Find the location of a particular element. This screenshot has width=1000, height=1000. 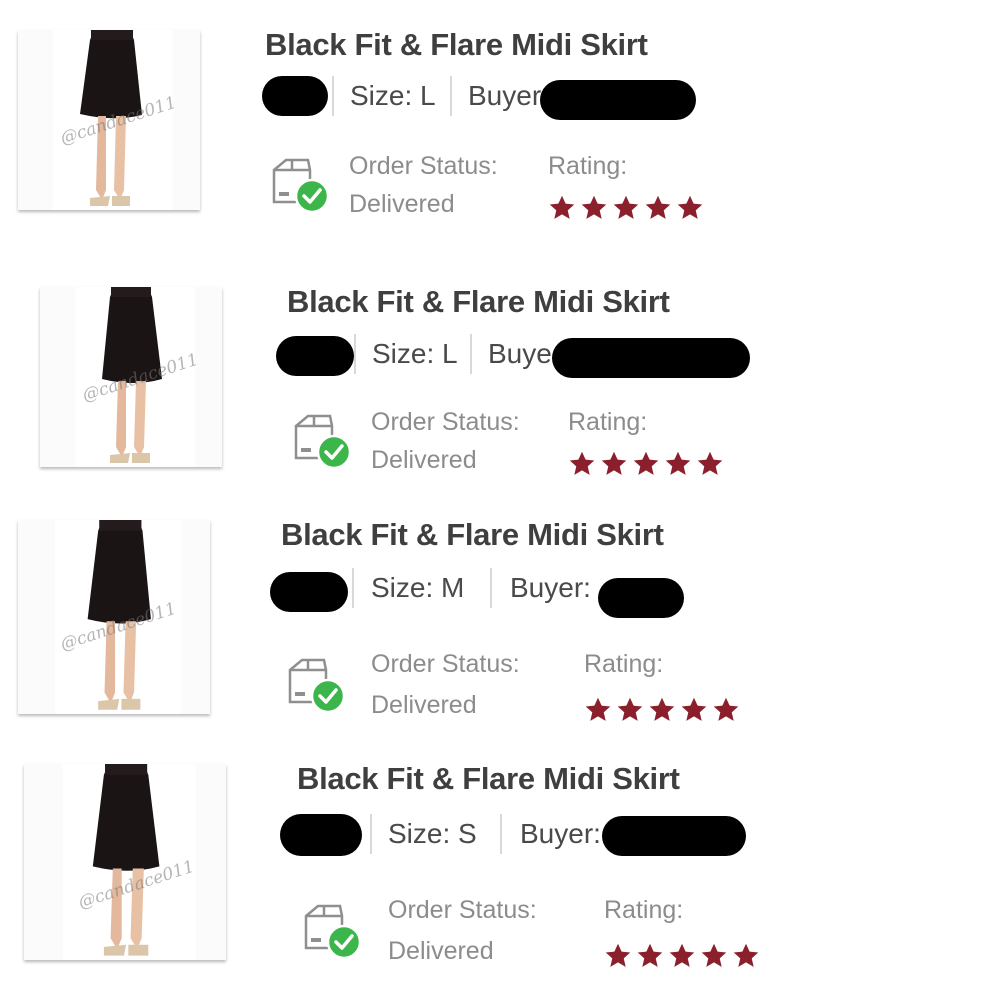

size-label: Size: L is located at coordinates (415, 353).